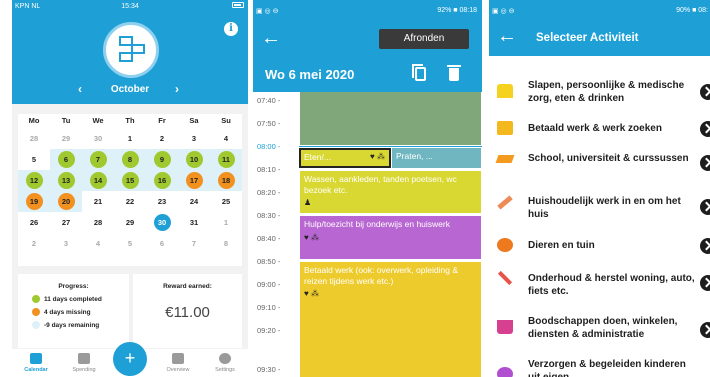 The image size is (710, 377). Describe the element at coordinates (162, 222) in the screenshot. I see `calendar-day-today: 30` at that location.